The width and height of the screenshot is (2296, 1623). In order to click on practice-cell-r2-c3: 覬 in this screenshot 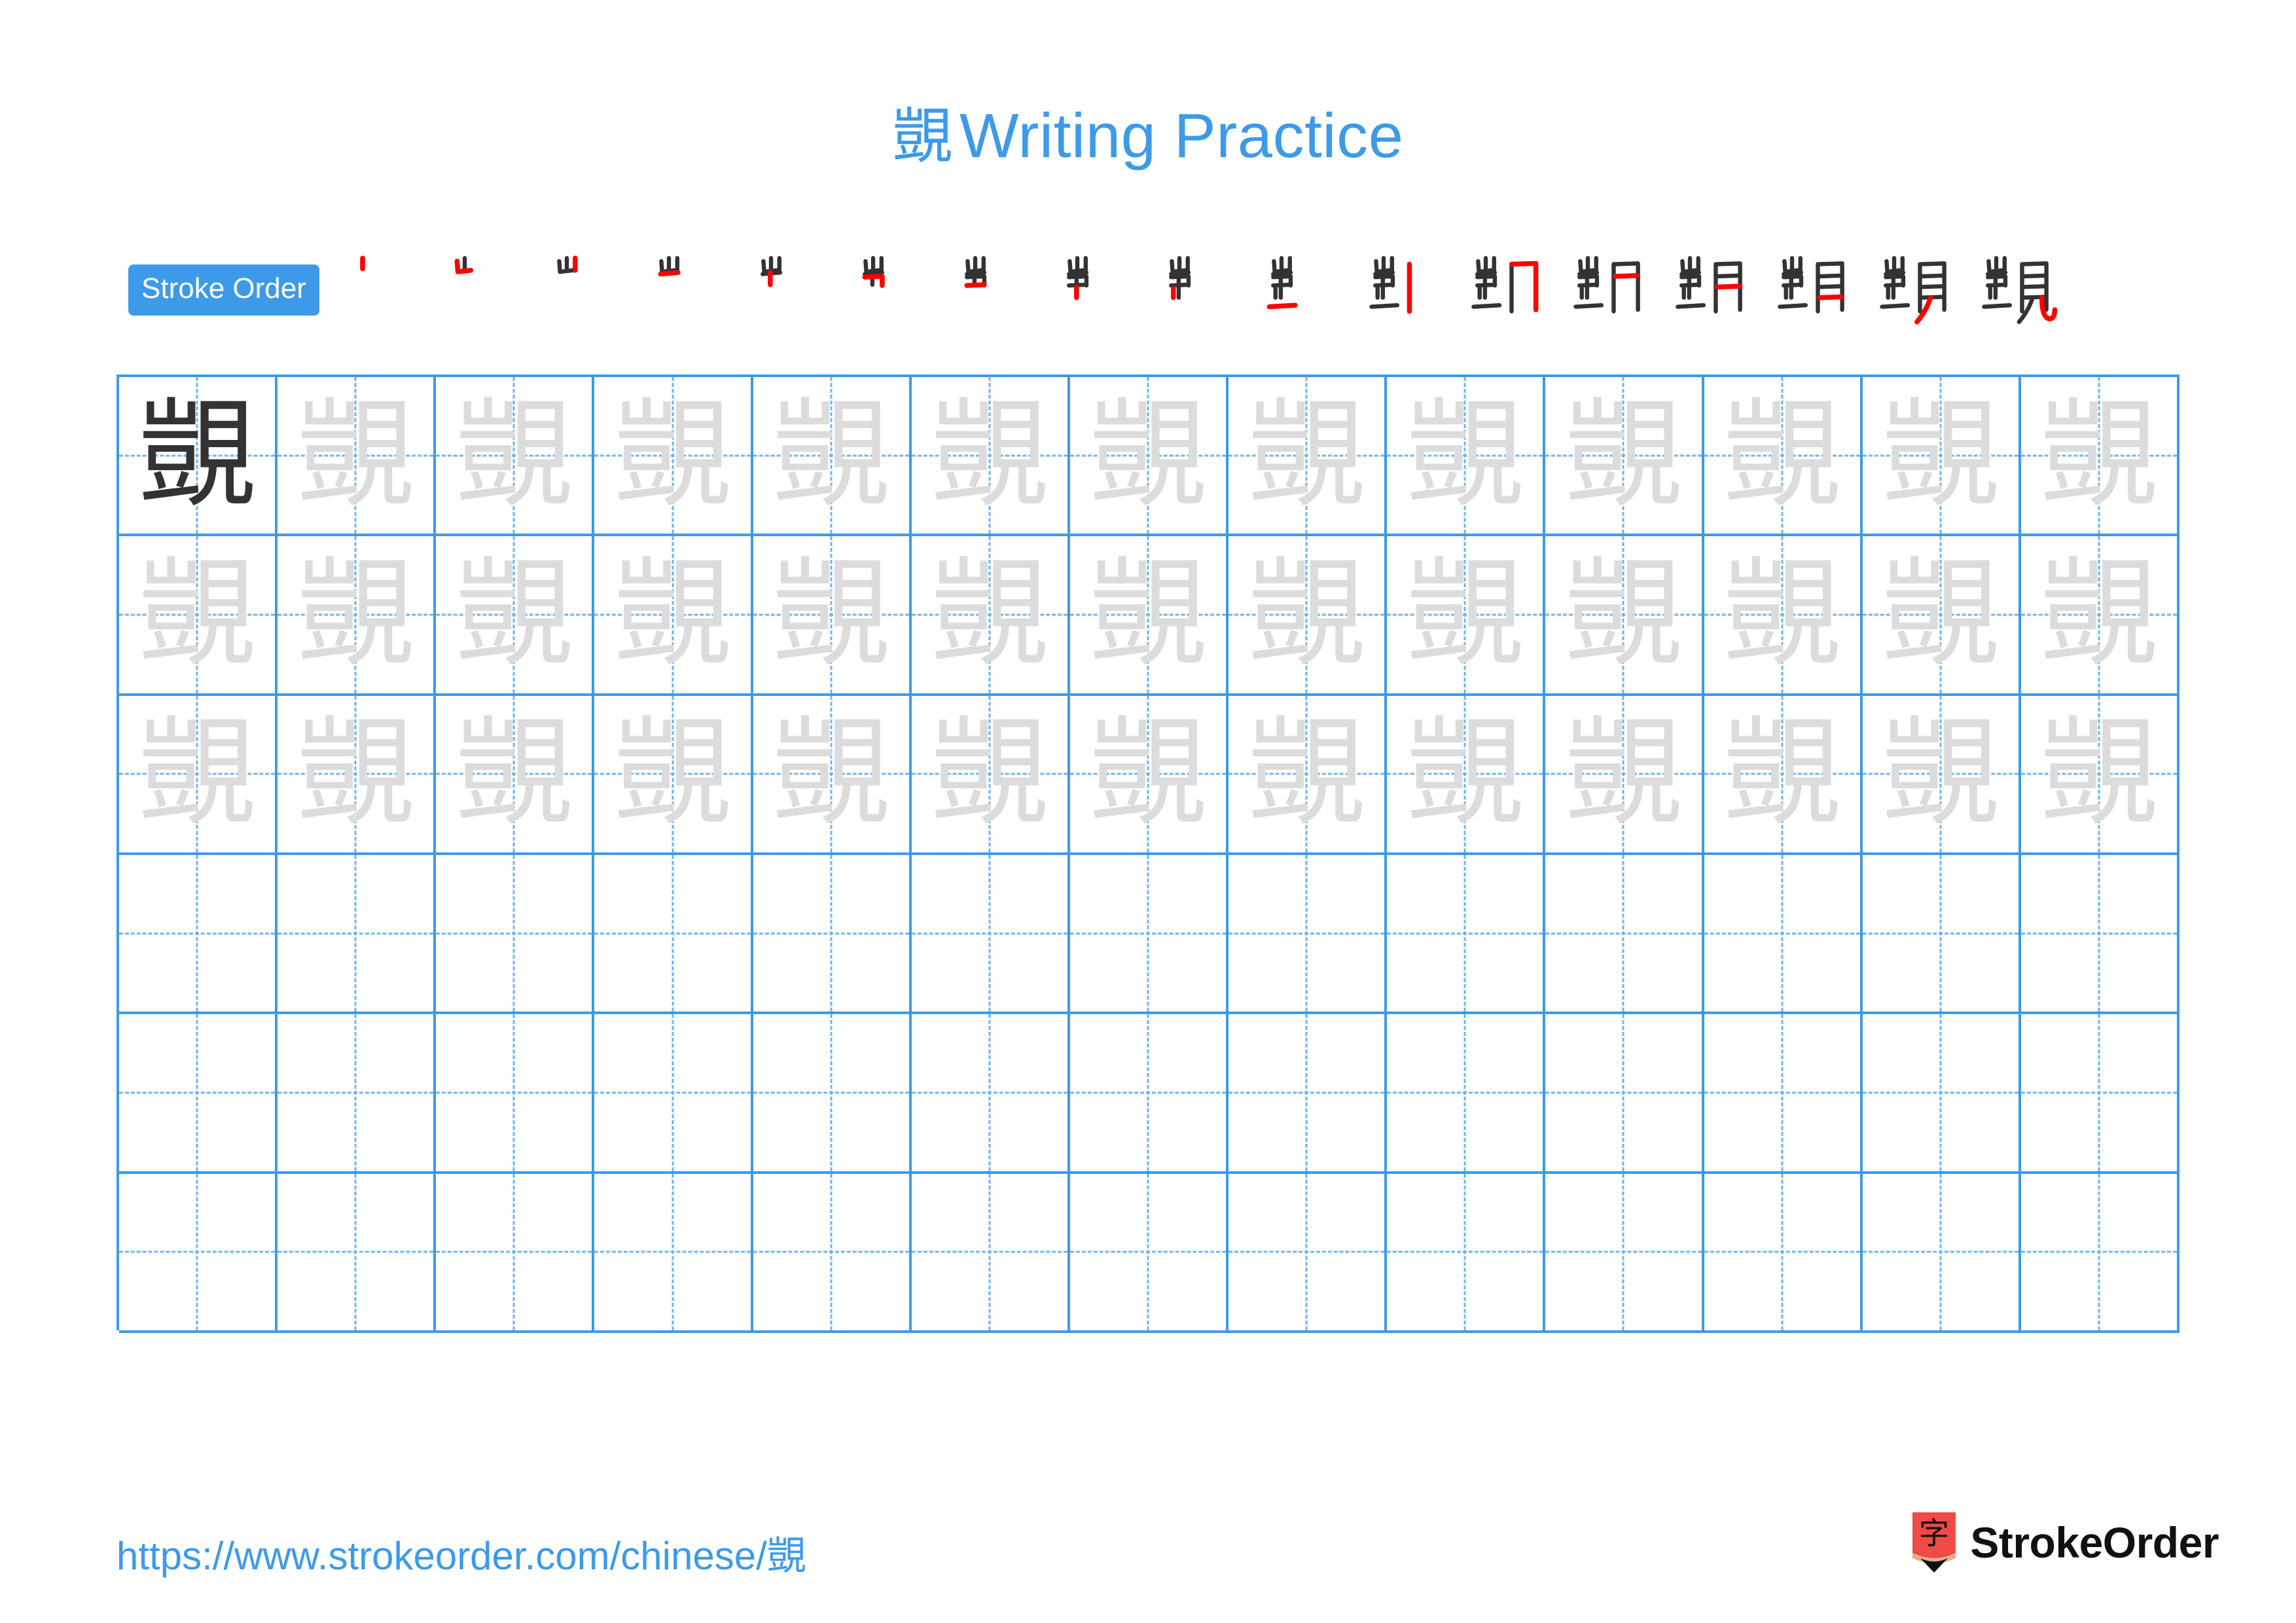, I will do `click(515, 616)`.